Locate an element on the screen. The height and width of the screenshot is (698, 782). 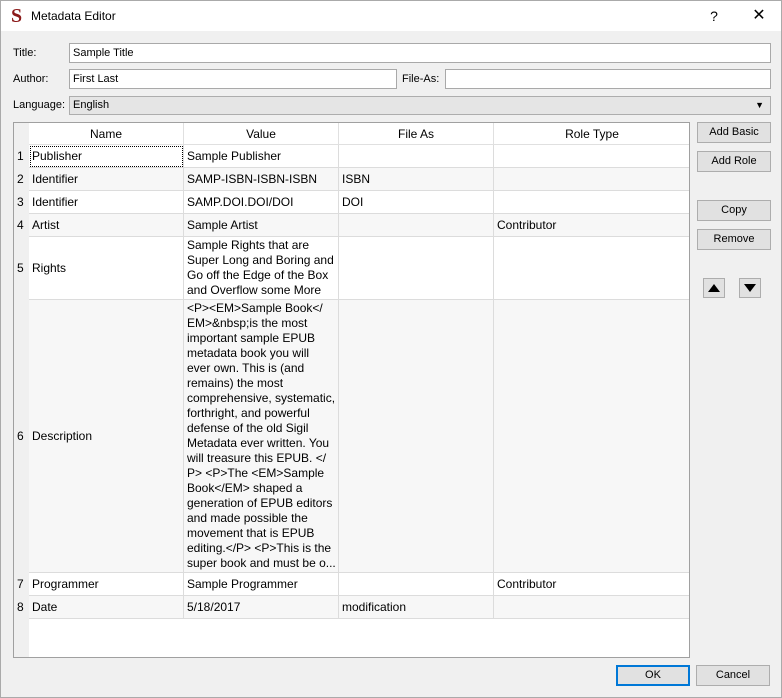
row-number: 2 is located at coordinates (20, 179).